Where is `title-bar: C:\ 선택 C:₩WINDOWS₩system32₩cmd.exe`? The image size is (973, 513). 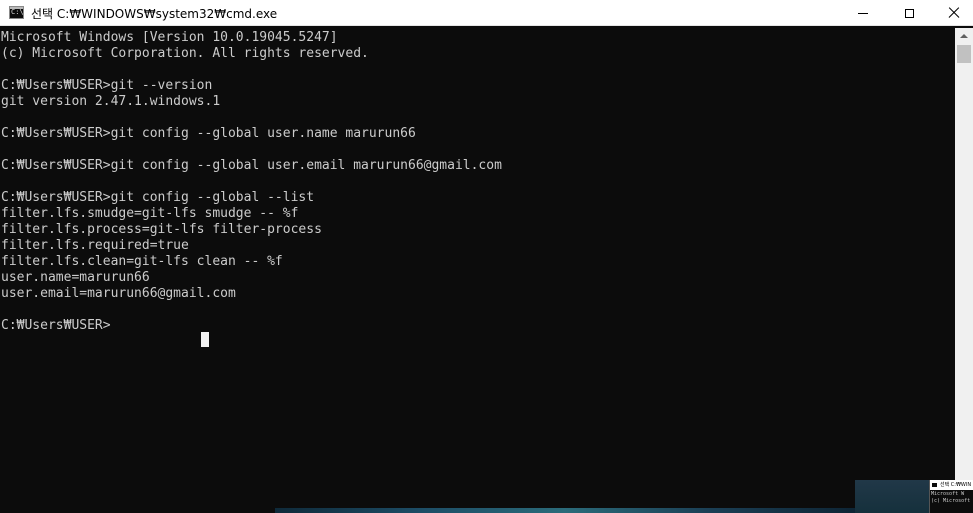 title-bar: C:\ 선택 C:₩WINDOWS₩system32₩cmd.exe is located at coordinates (486, 13).